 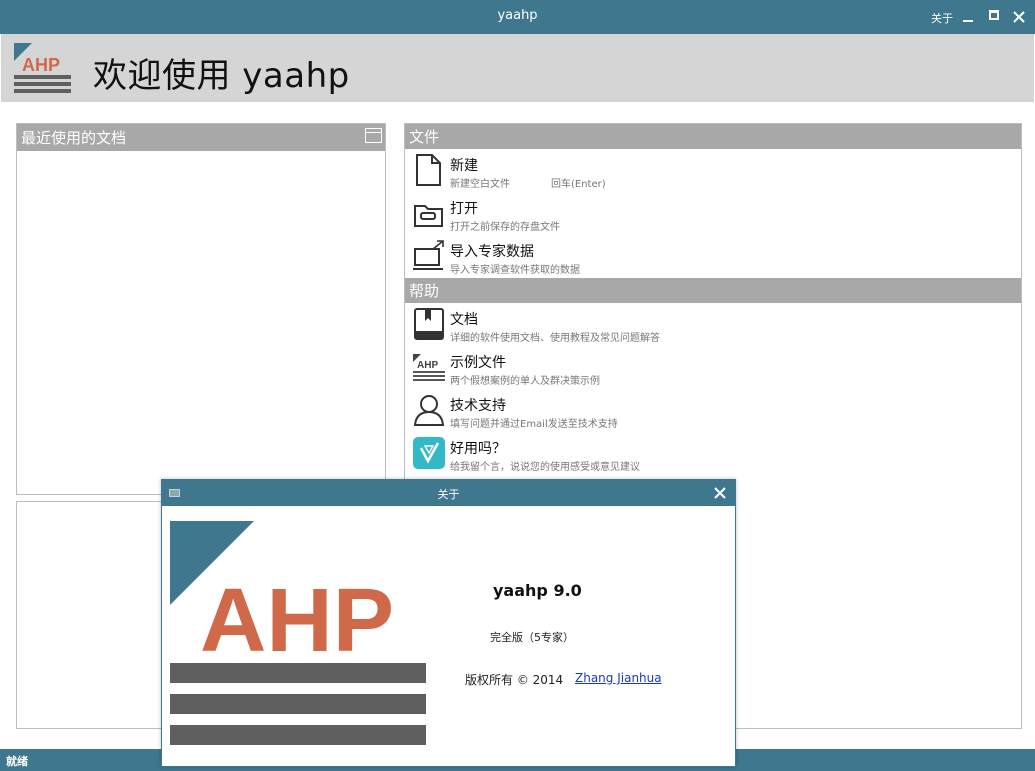 I want to click on tech-support-item: 技术支持 填写问题并通过Email发送至技术支持, so click(x=713, y=410).